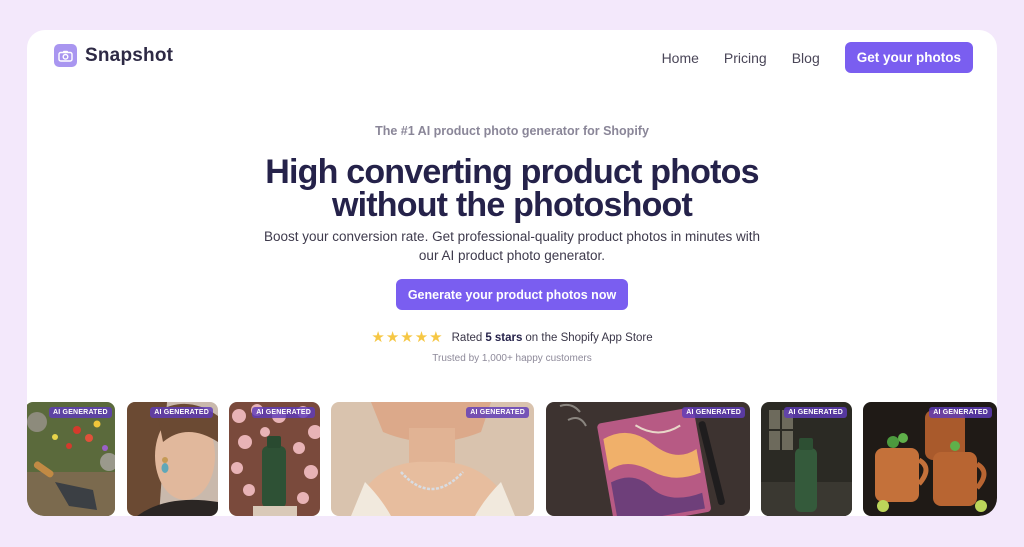  What do you see at coordinates (806, 58) in the screenshot?
I see `nav-link-blog: Blog` at bounding box center [806, 58].